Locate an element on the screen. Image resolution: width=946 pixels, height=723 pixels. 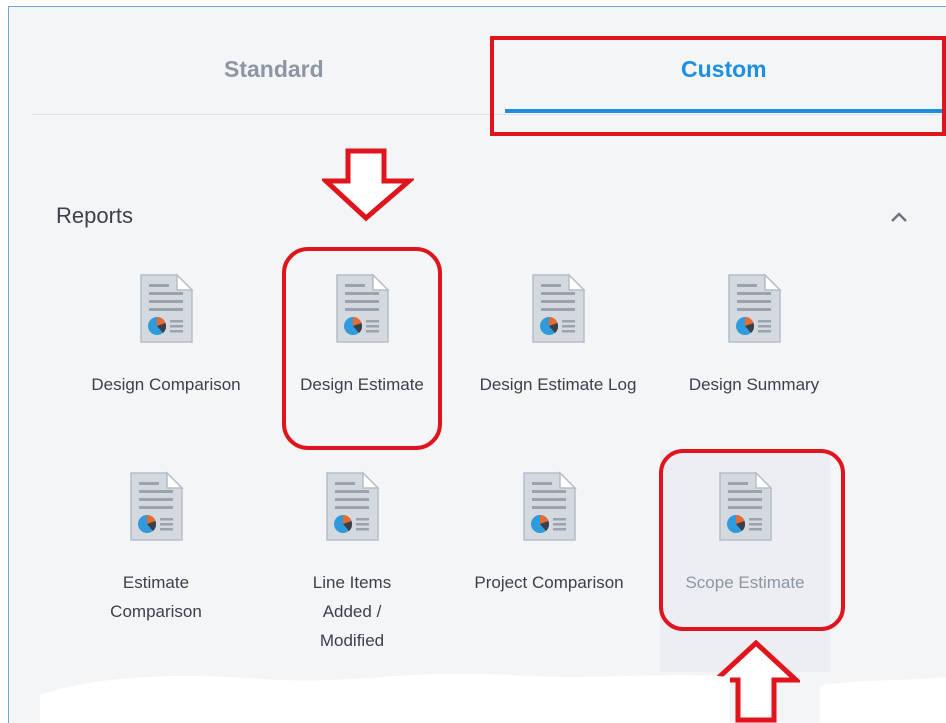
report-item-estimate-comparison: Estimate Comparison is located at coordinates (156, 548).